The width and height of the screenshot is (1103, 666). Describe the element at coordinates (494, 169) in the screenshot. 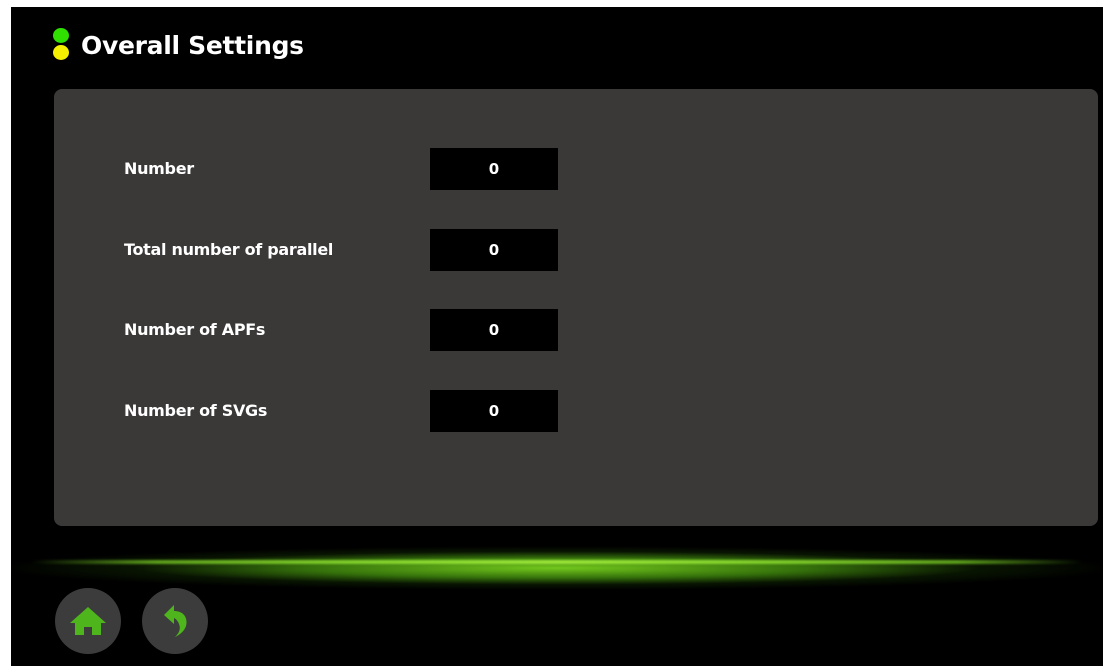

I see `number-input: 0` at that location.